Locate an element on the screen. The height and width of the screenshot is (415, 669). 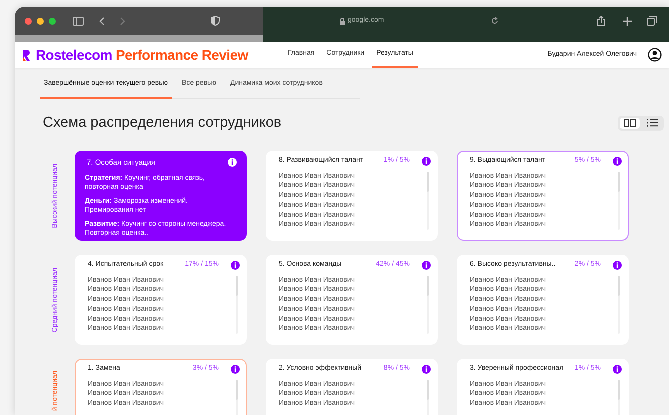
shield-icon is located at coordinates (215, 21).